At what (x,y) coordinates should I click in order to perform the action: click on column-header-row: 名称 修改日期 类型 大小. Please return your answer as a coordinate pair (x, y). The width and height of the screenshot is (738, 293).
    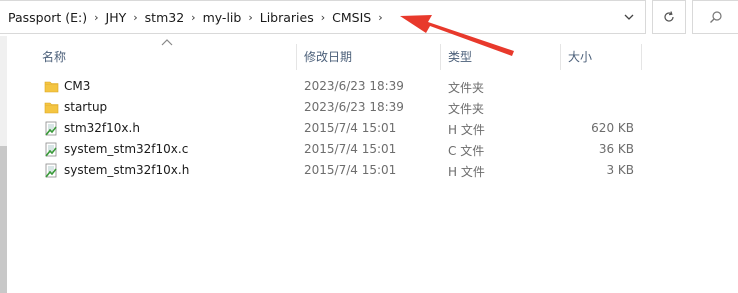
    Looking at the image, I should click on (344, 57).